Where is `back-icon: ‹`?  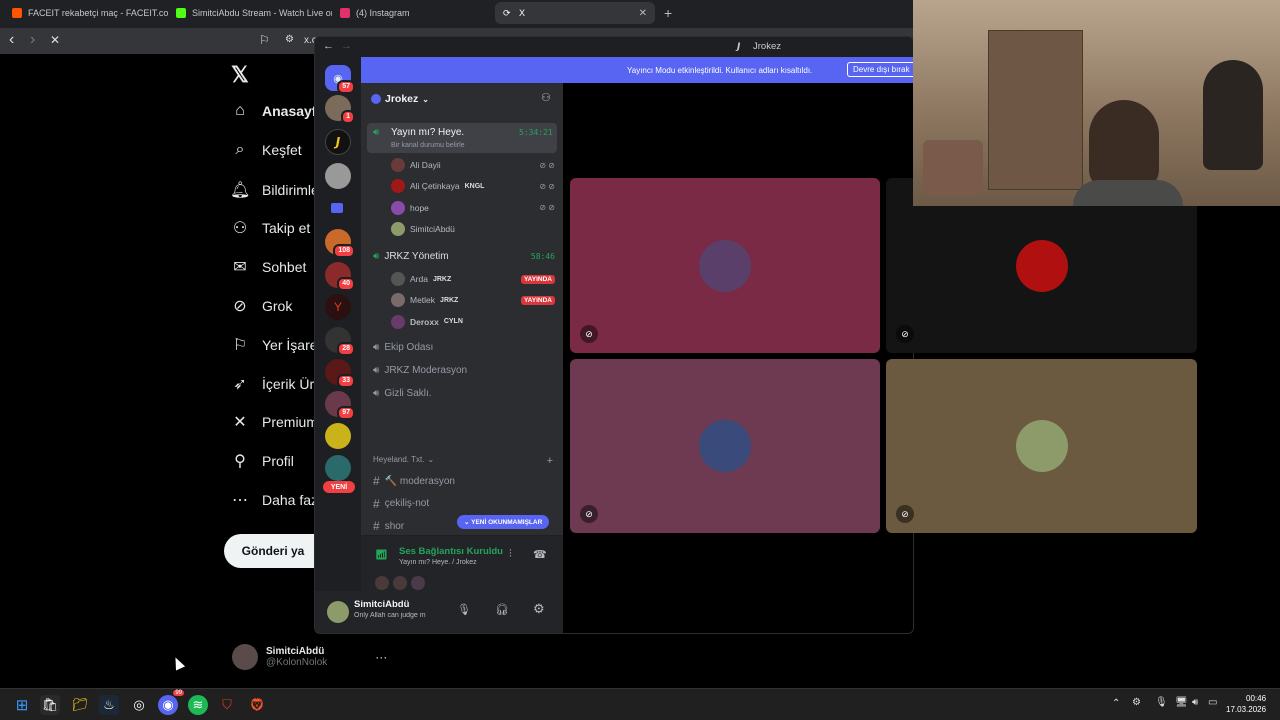
back-icon: ‹ is located at coordinates (11, 40).